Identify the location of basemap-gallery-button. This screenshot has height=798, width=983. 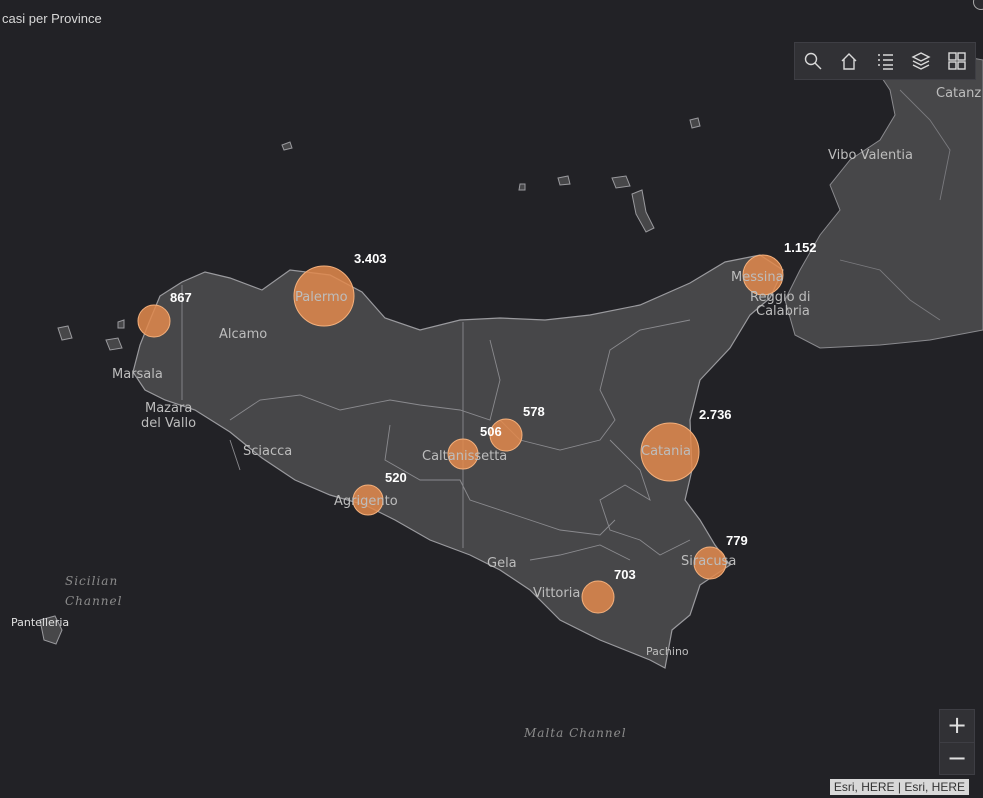
(957, 61).